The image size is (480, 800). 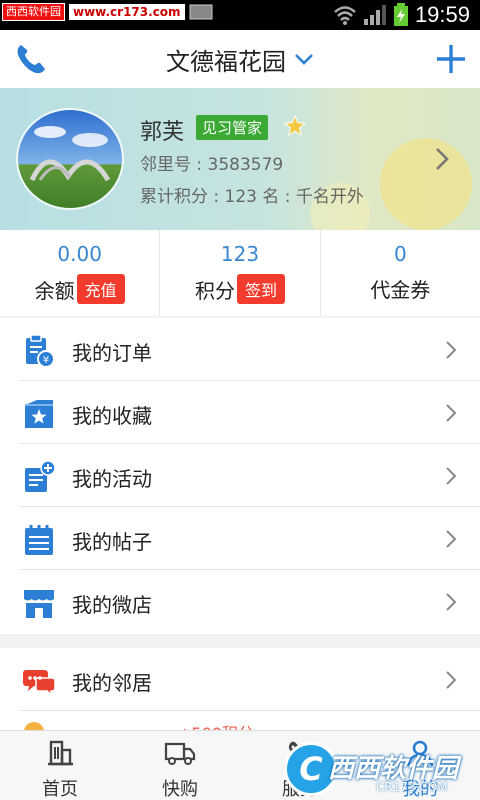 I want to click on menu-label: 我的邻居, so click(x=112, y=683).